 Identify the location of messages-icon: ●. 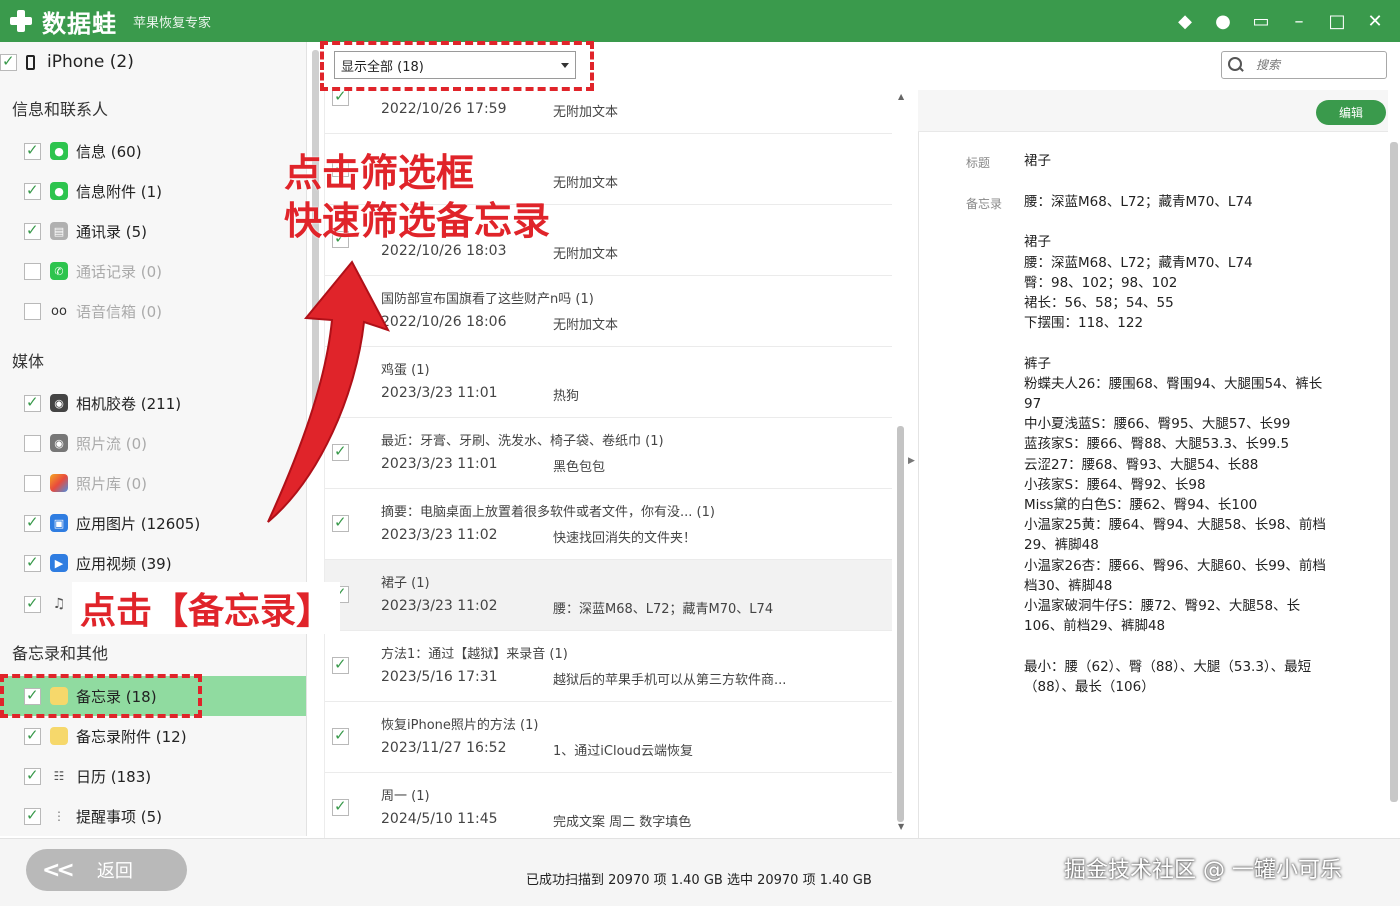
(59, 151).